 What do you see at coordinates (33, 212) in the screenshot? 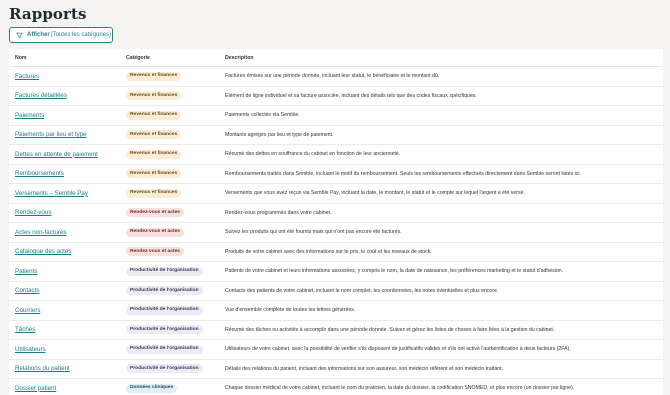
I see `report-link: Rendez-vous` at bounding box center [33, 212].